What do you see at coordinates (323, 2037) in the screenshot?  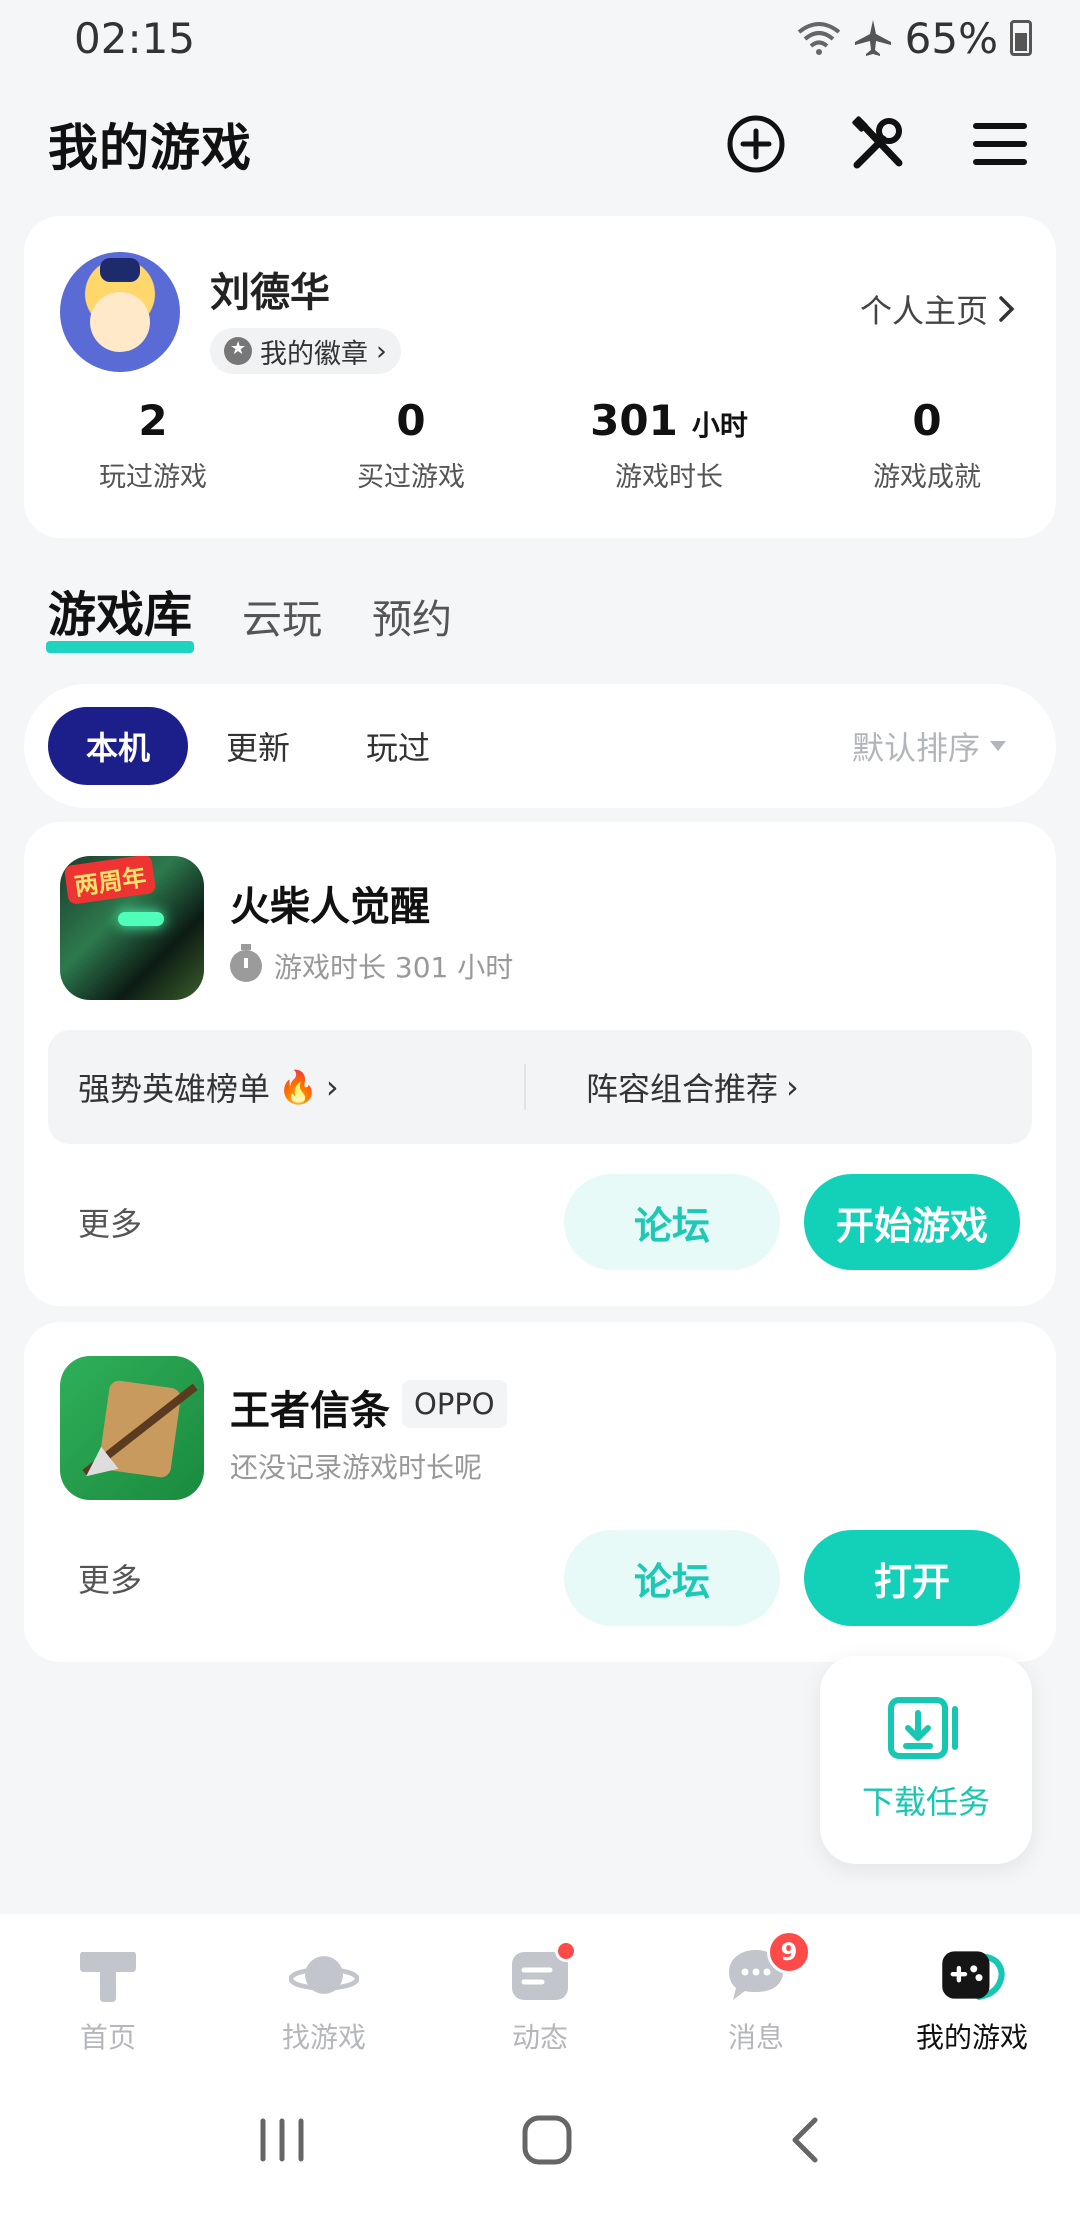 I see `nav-label: 找游戏` at bounding box center [323, 2037].